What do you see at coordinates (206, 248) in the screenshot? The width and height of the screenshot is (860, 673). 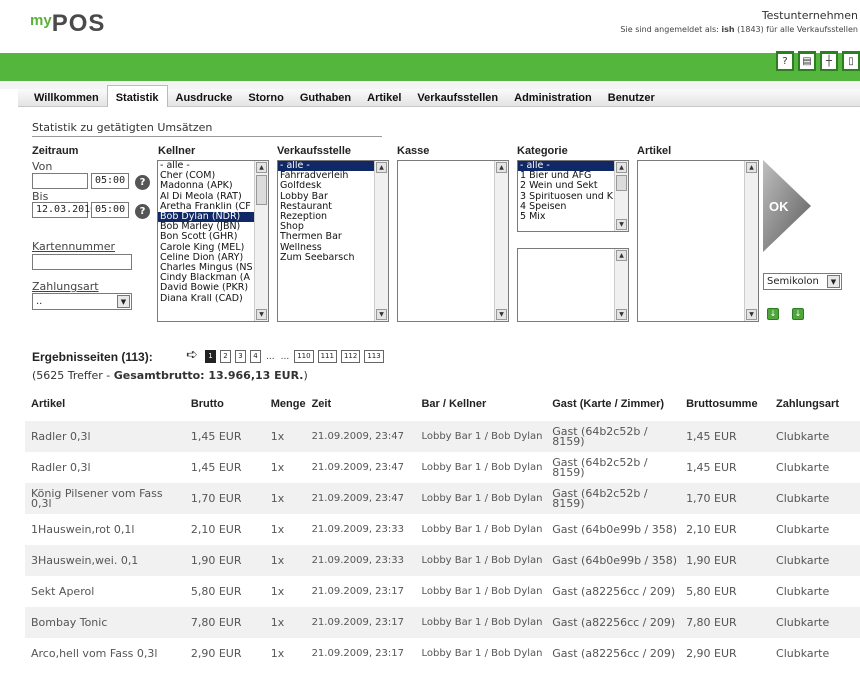 I see `list-item: Carole King (MEL)` at bounding box center [206, 248].